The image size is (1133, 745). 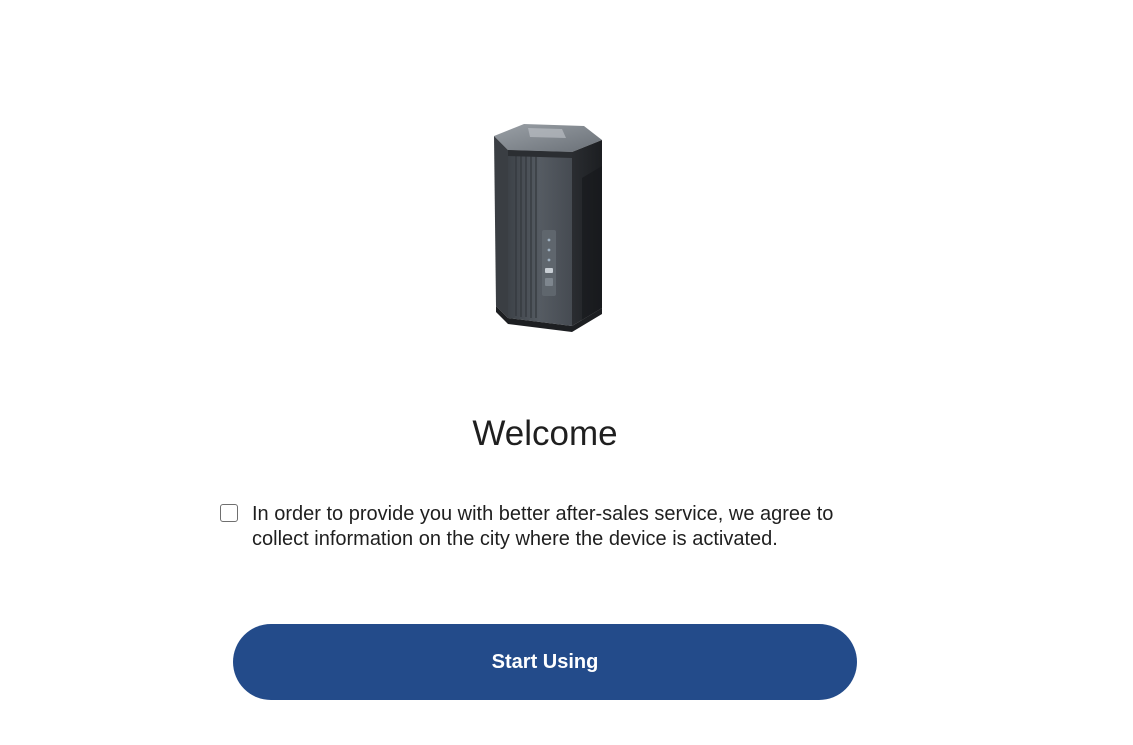 I want to click on welcome-title: Welcome, so click(x=545, y=433).